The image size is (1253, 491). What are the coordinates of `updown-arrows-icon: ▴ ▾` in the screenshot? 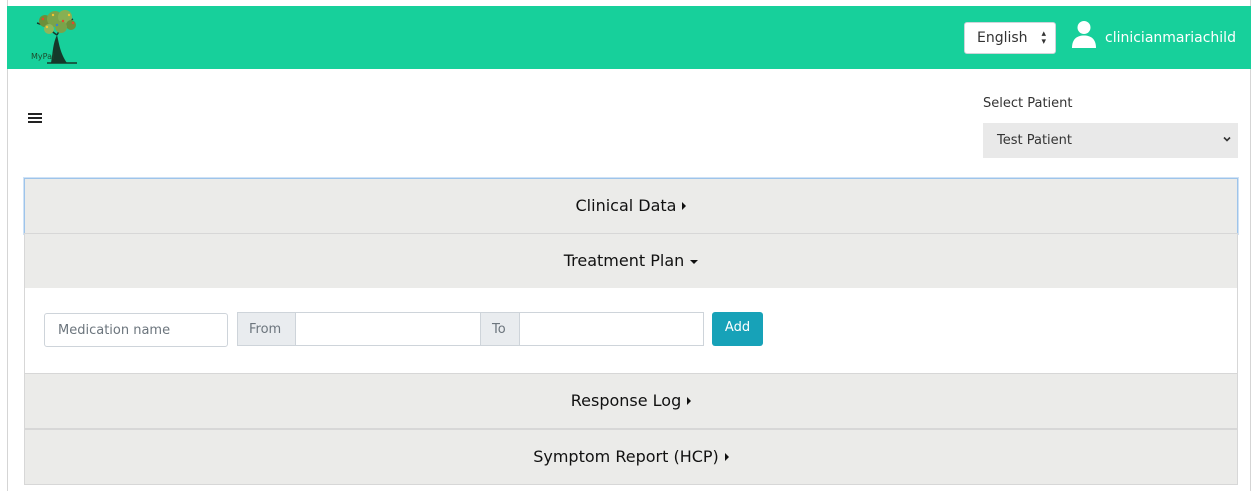 It's located at (1043, 38).